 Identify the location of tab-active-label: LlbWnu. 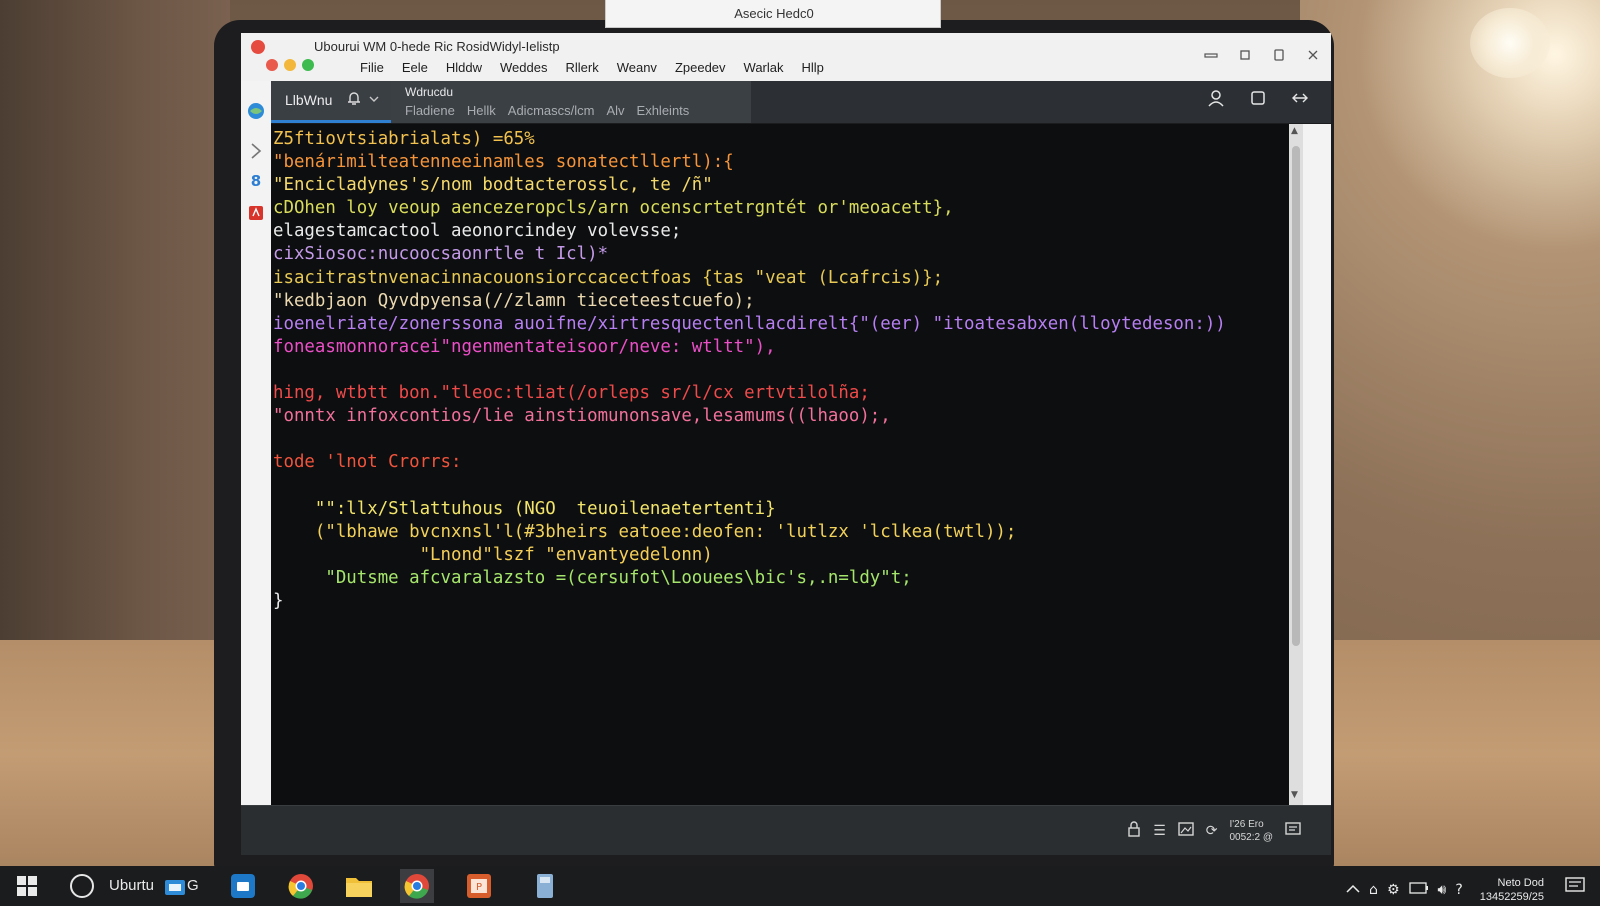
(309, 100).